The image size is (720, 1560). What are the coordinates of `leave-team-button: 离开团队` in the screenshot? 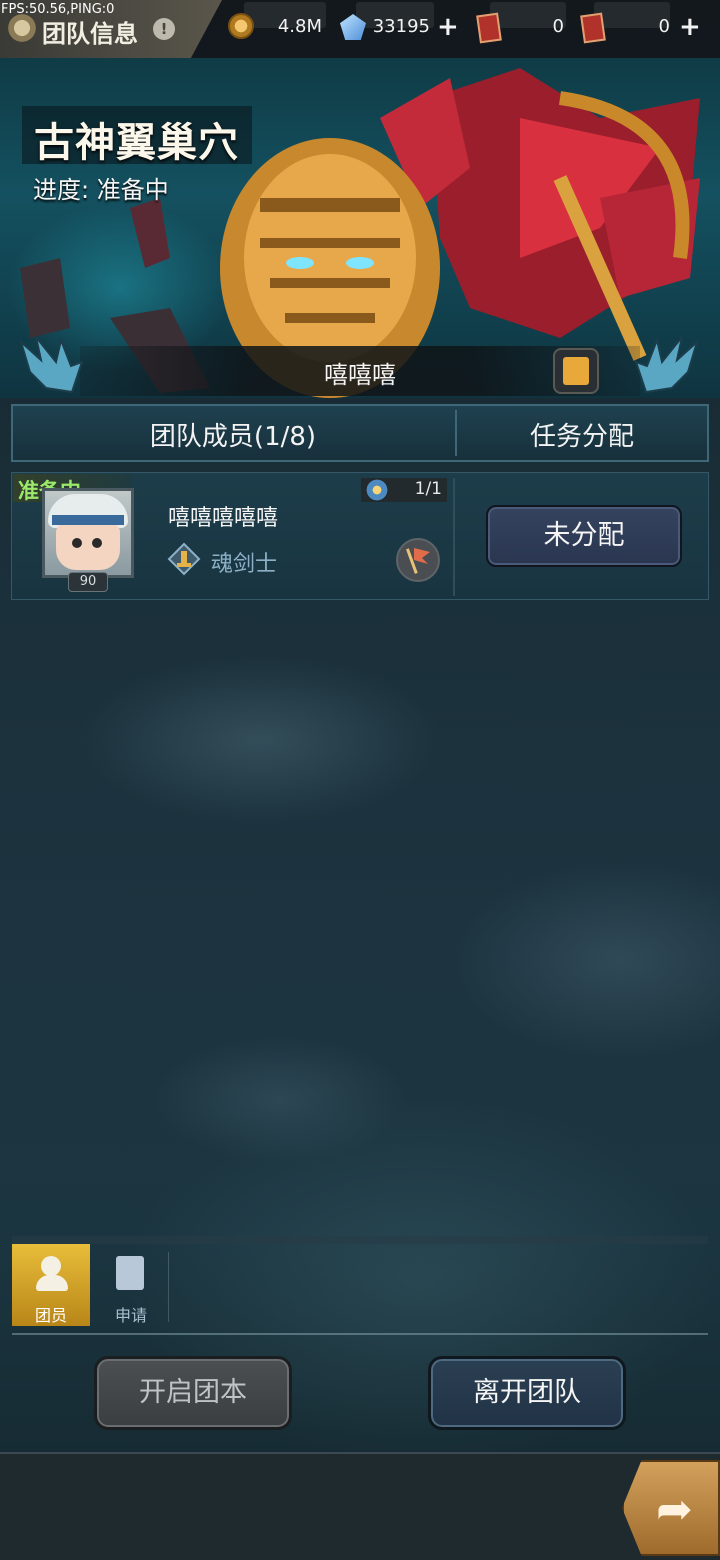 It's located at (527, 1393).